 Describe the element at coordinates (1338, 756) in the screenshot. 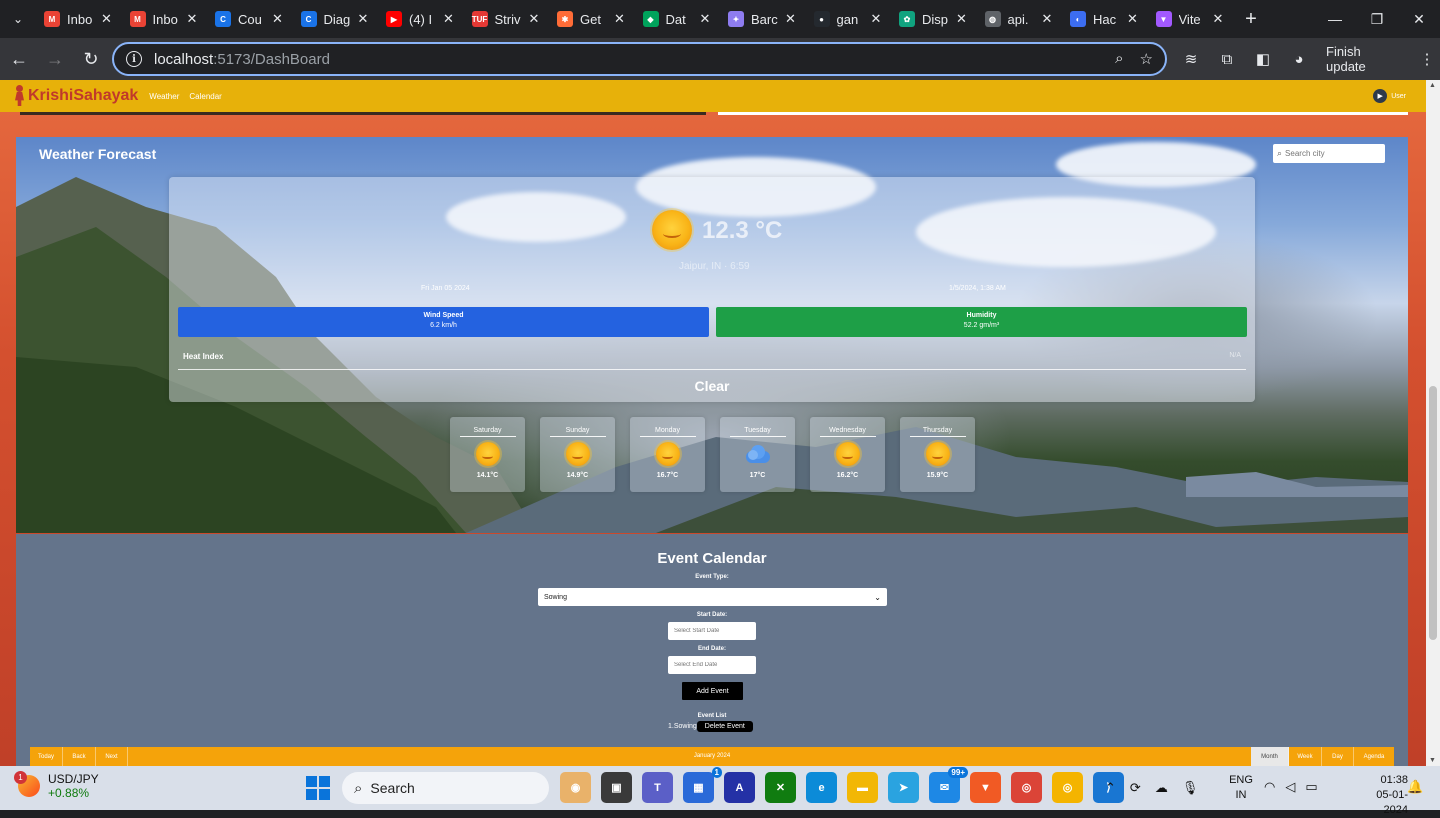

I see `view-day-button: Day` at that location.